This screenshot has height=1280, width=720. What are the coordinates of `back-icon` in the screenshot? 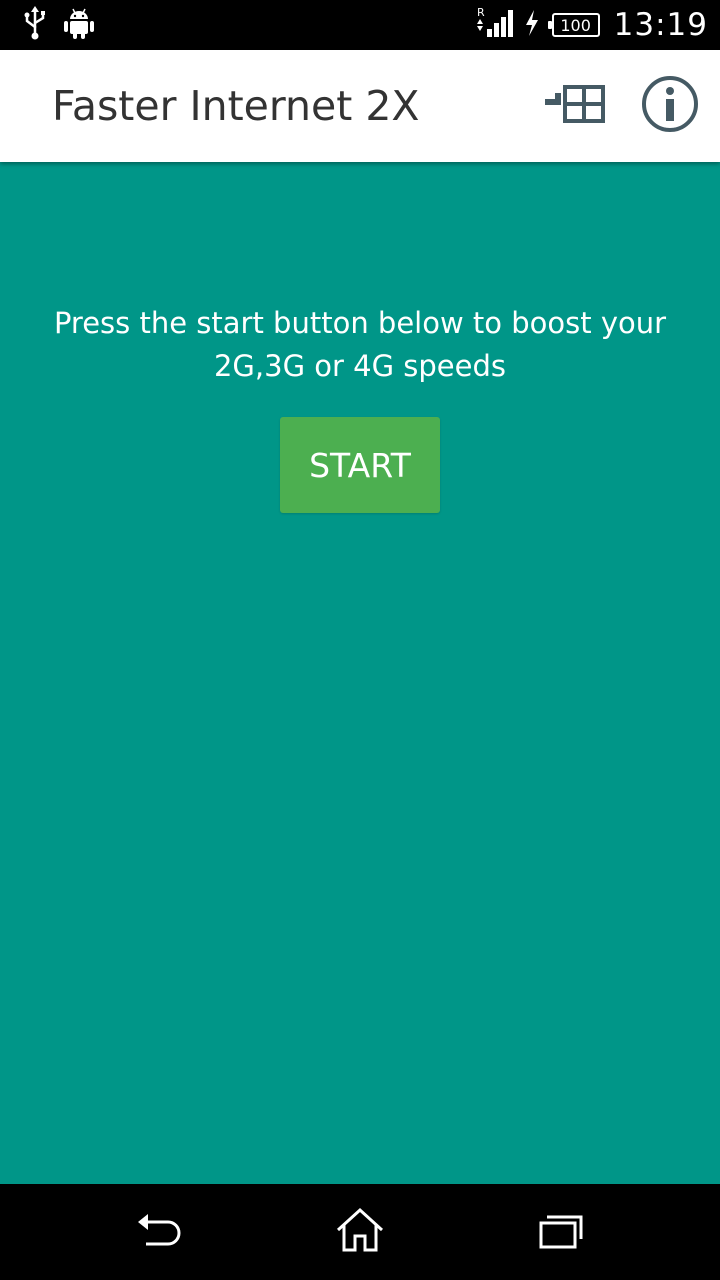 It's located at (160, 1232).